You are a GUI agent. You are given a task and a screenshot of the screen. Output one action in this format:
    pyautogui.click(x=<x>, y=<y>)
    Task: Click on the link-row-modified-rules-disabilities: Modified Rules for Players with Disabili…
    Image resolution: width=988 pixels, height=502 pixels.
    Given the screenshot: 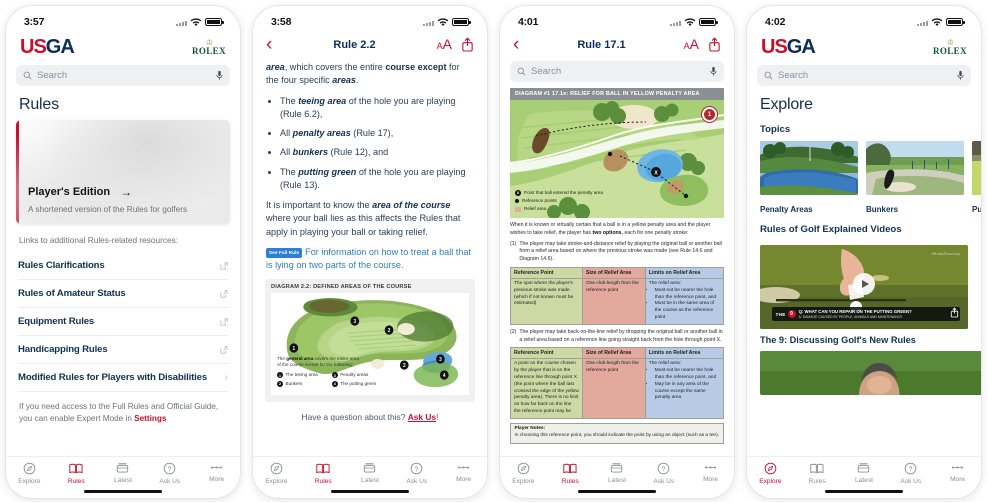 What is the action you would take?
    pyautogui.click(x=123, y=378)
    